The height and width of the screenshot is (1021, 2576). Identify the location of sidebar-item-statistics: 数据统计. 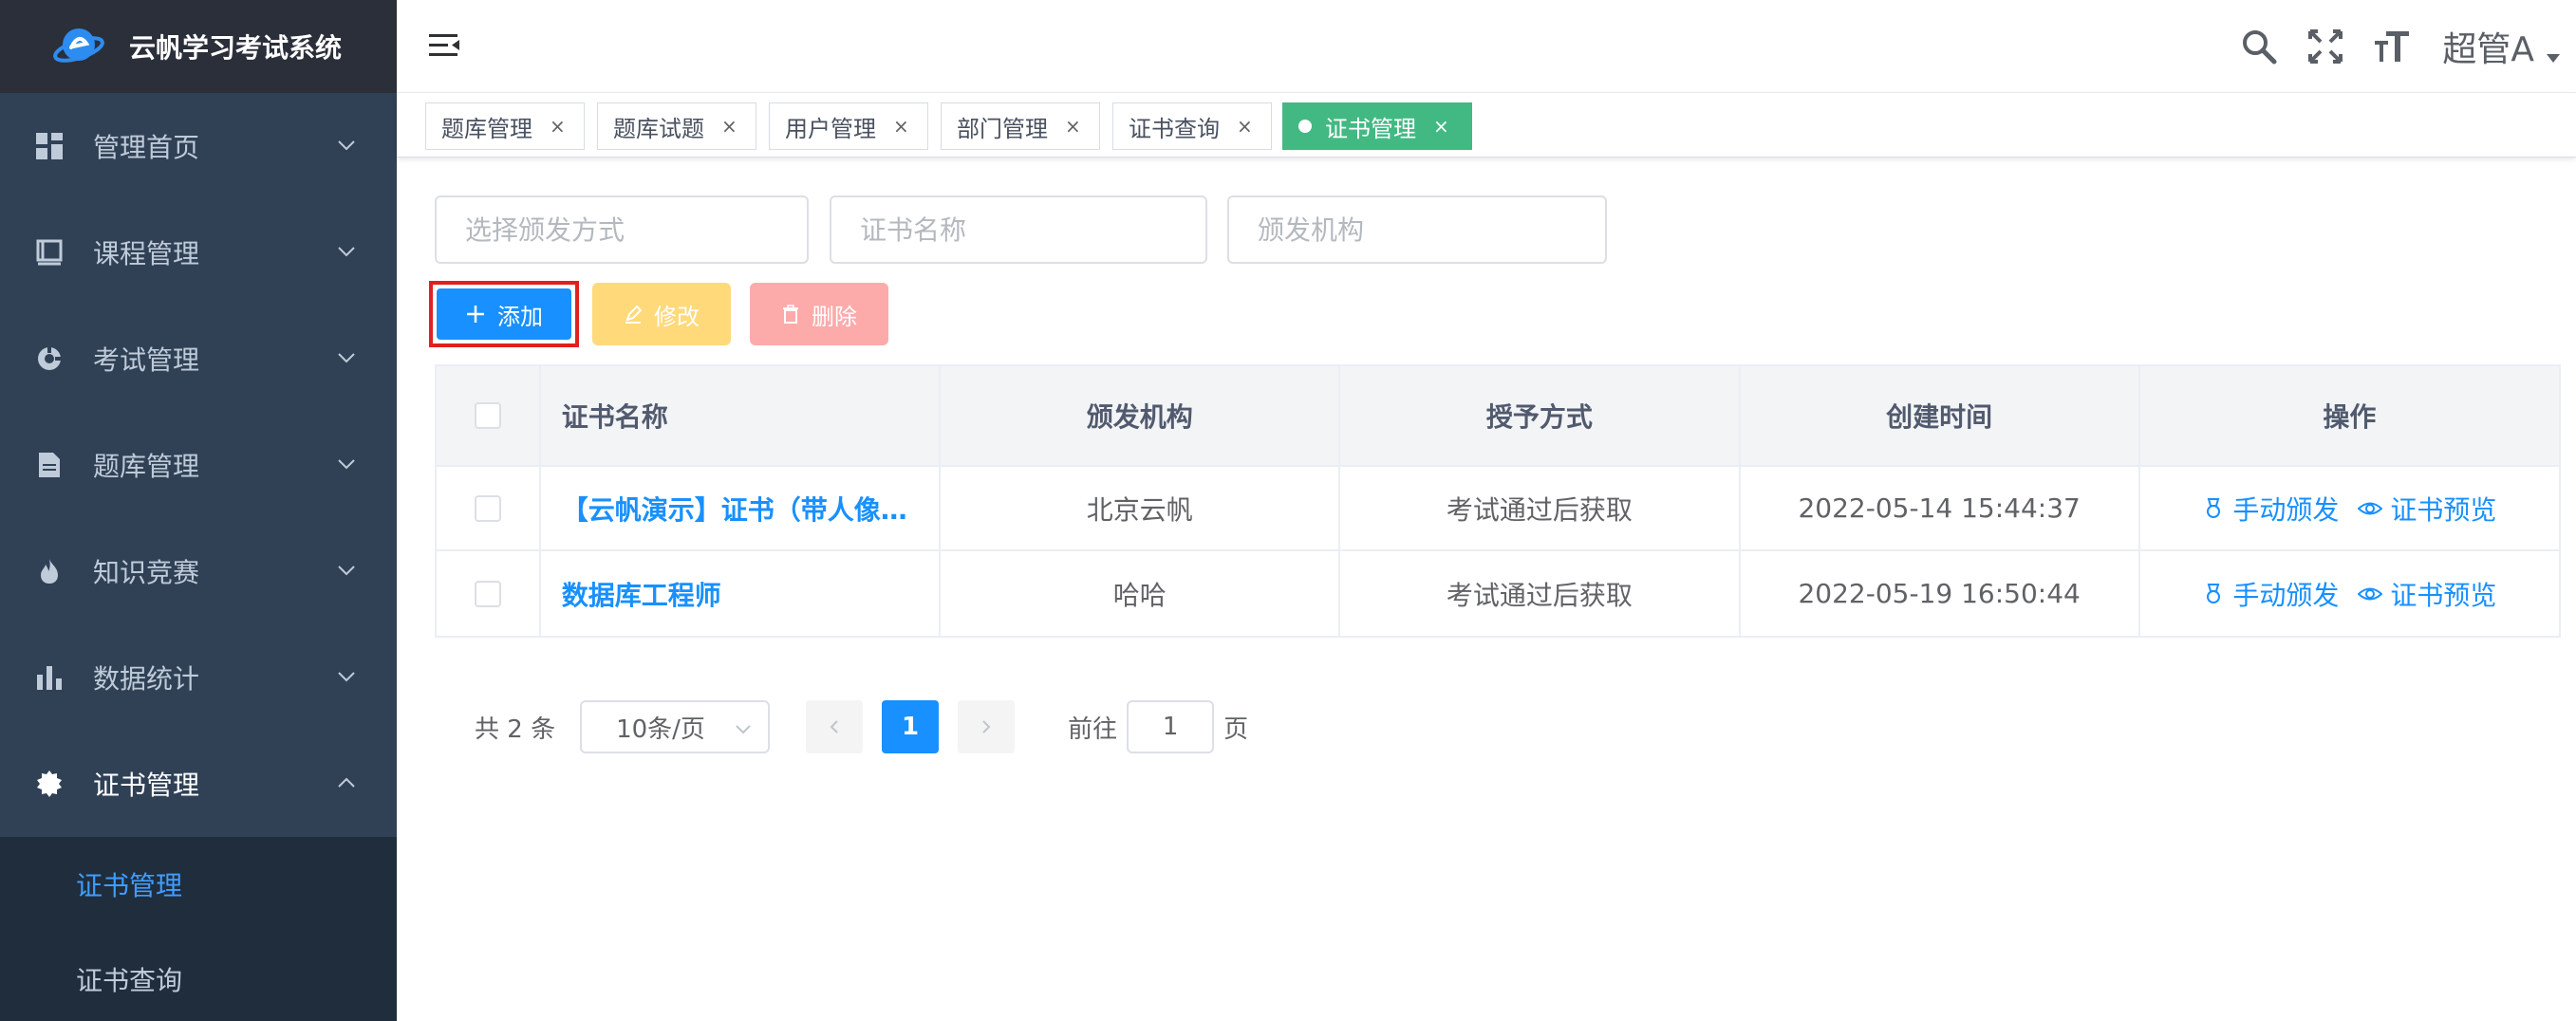
(199, 677).